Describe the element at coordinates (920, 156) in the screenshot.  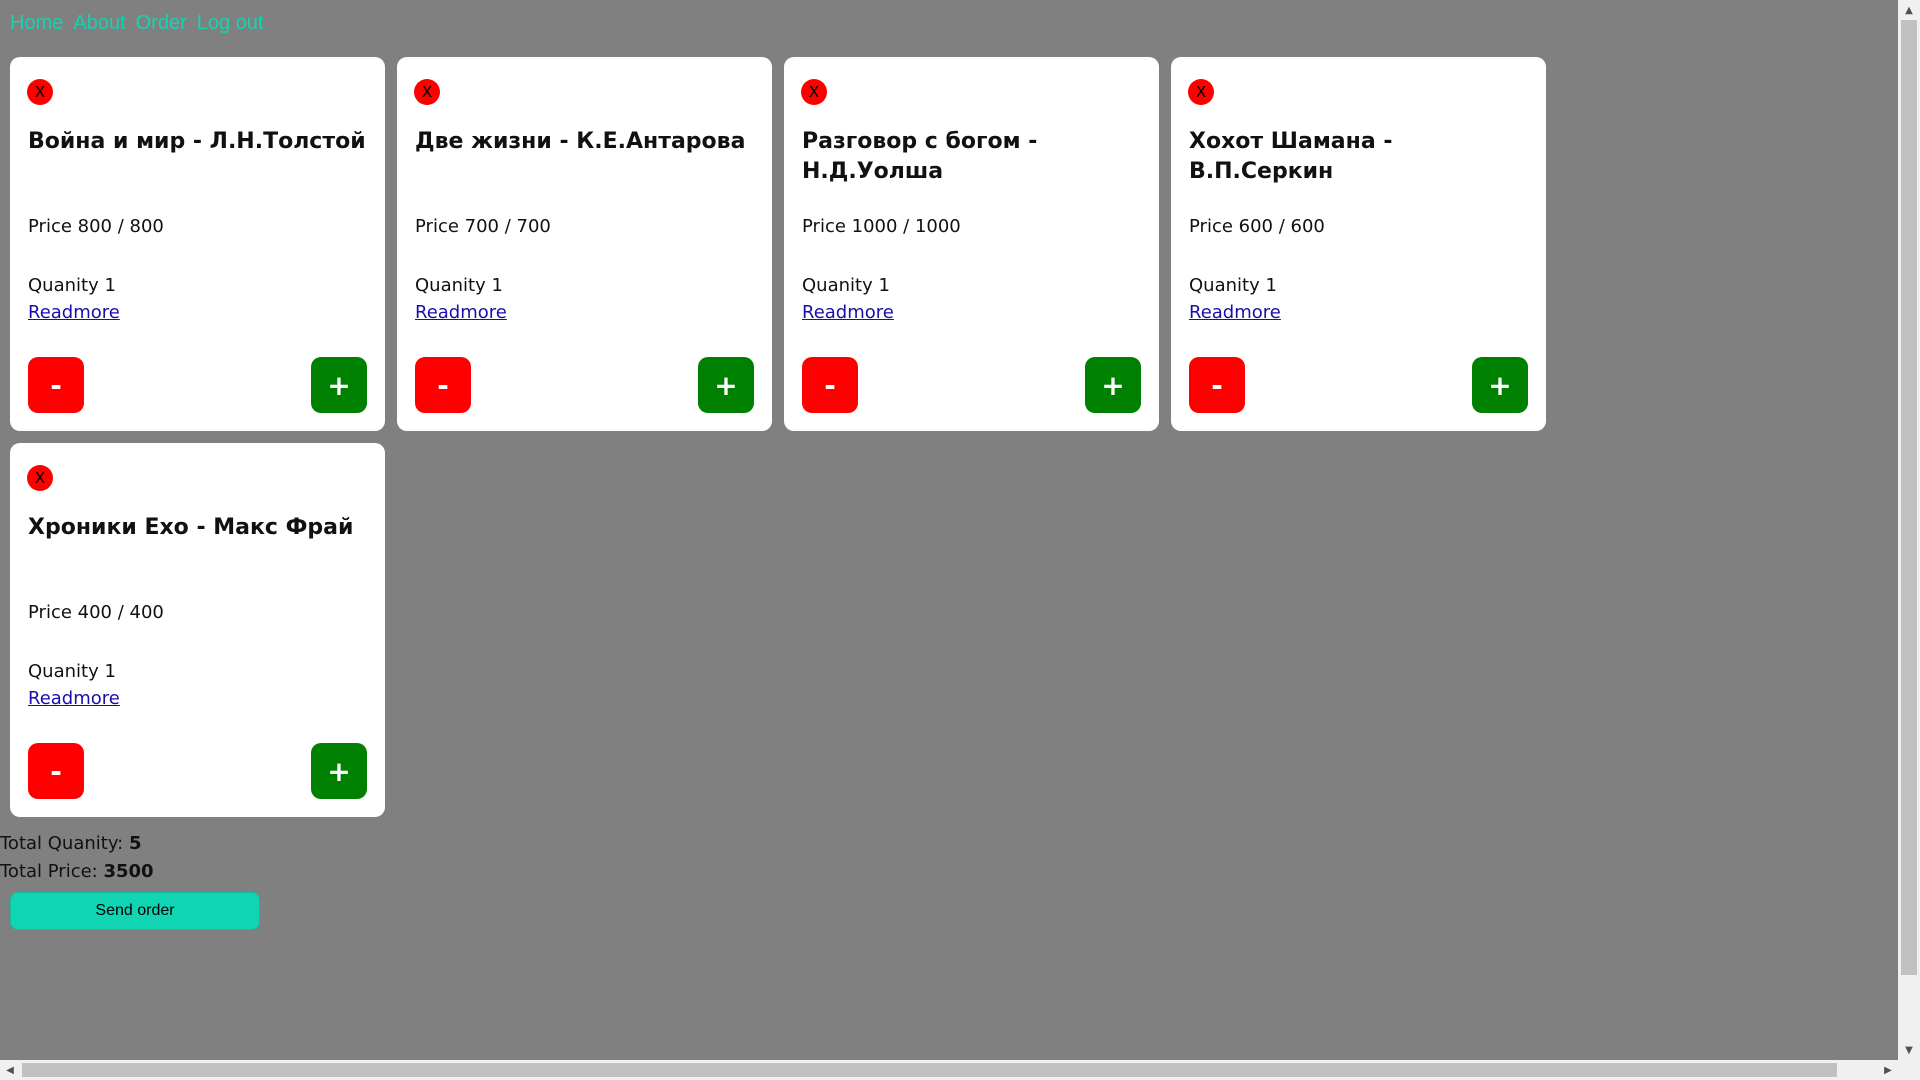
I see `book-title: Разговор с богом - Н.Д.Уолша` at that location.